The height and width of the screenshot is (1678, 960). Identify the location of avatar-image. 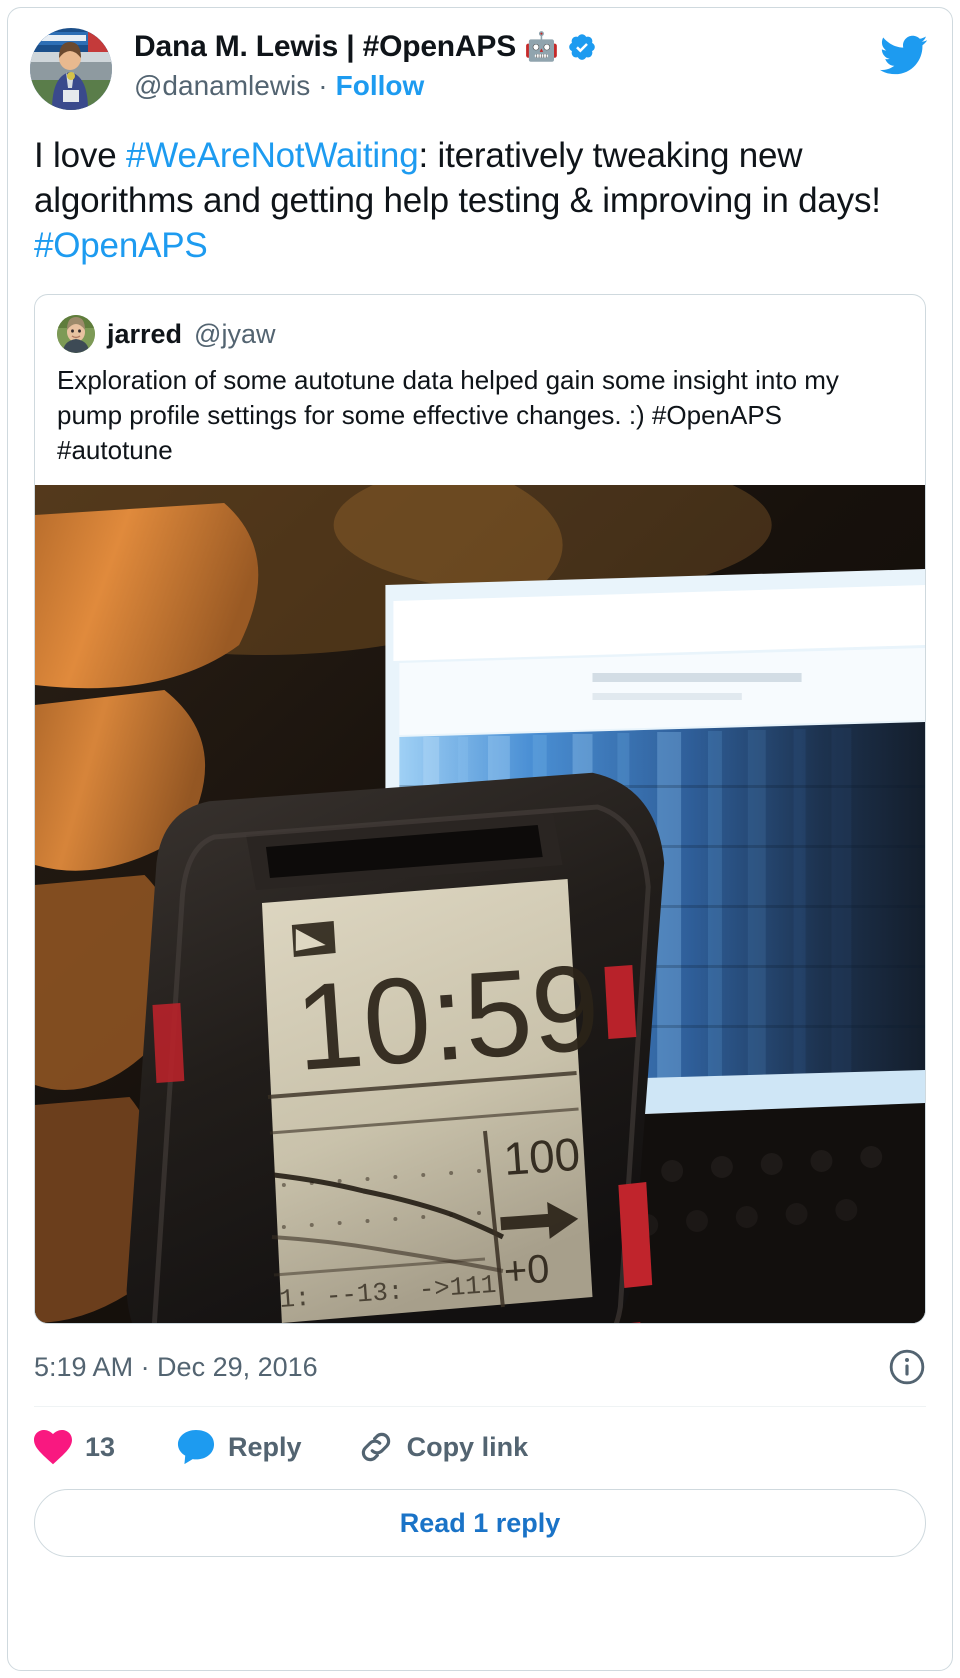
(71, 69).